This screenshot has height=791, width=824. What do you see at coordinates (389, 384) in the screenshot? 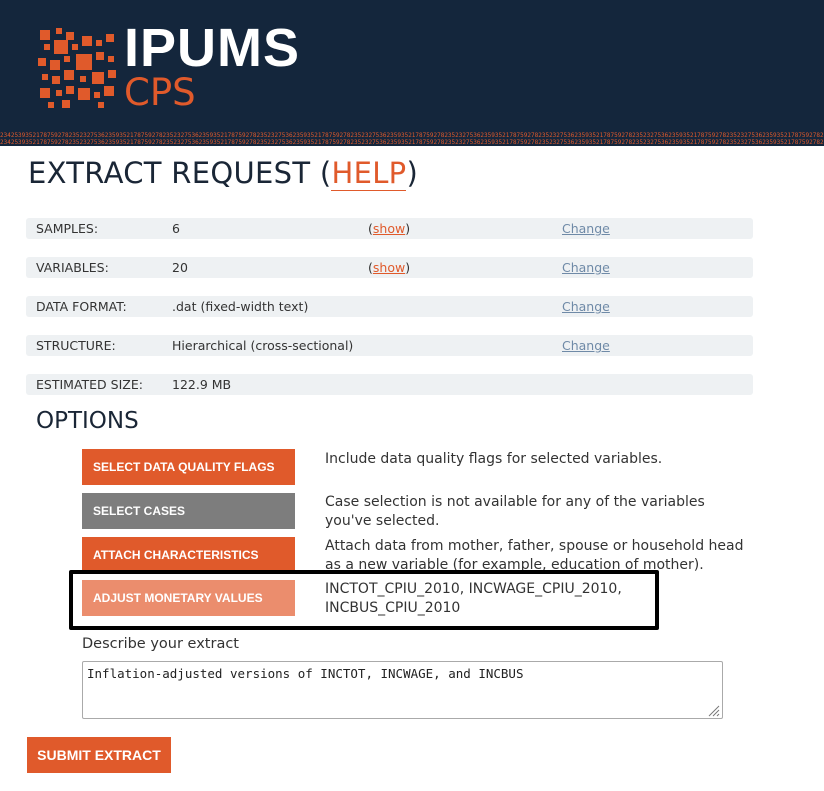
I see `estimated-size-row: ESTIMATED SIZE: 122.9 MB` at bounding box center [389, 384].